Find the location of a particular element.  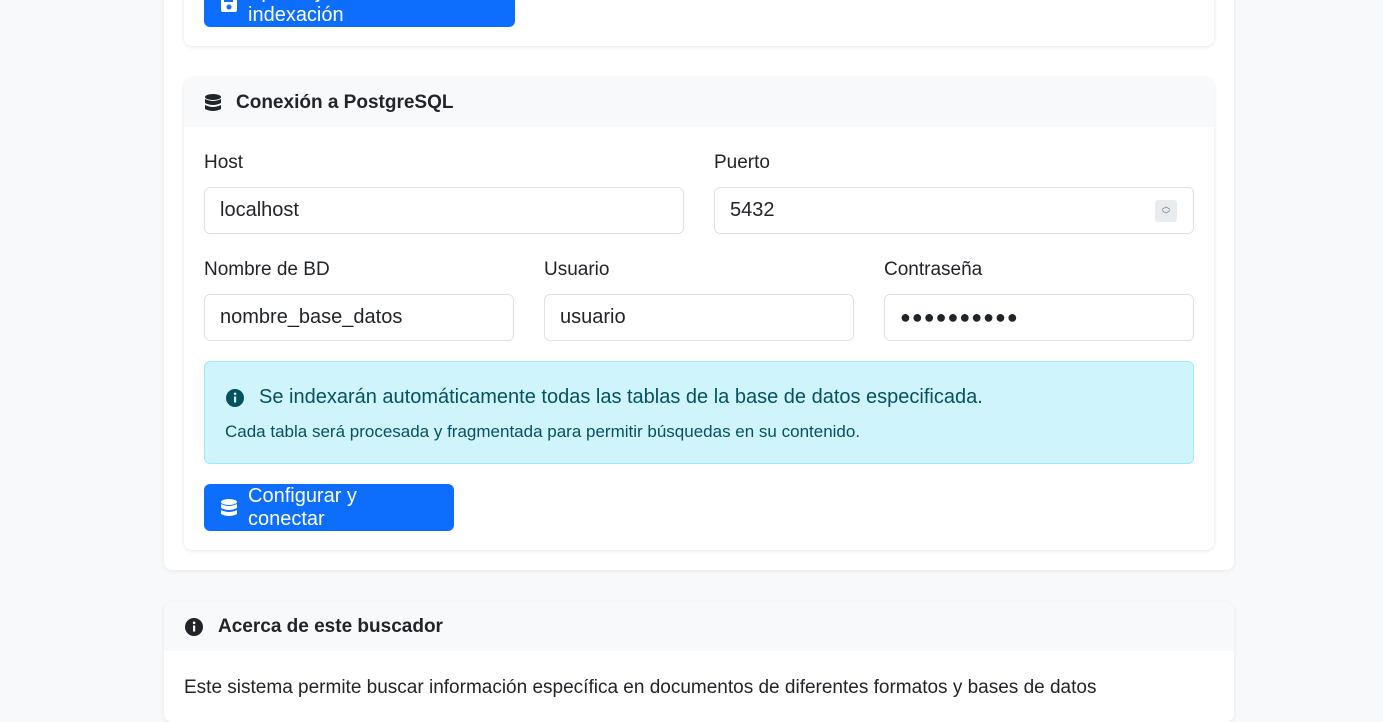

host-input: localhost is located at coordinates (444, 210).